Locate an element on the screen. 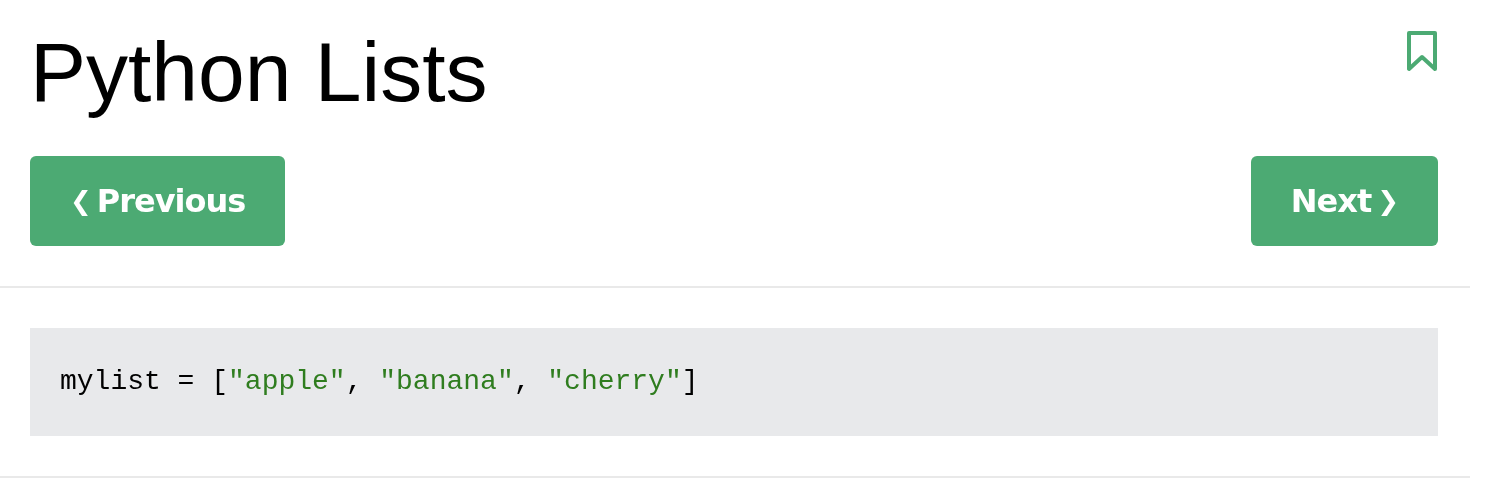 This screenshot has width=1490, height=480. previous-button: ❮ Previous is located at coordinates (158, 201).